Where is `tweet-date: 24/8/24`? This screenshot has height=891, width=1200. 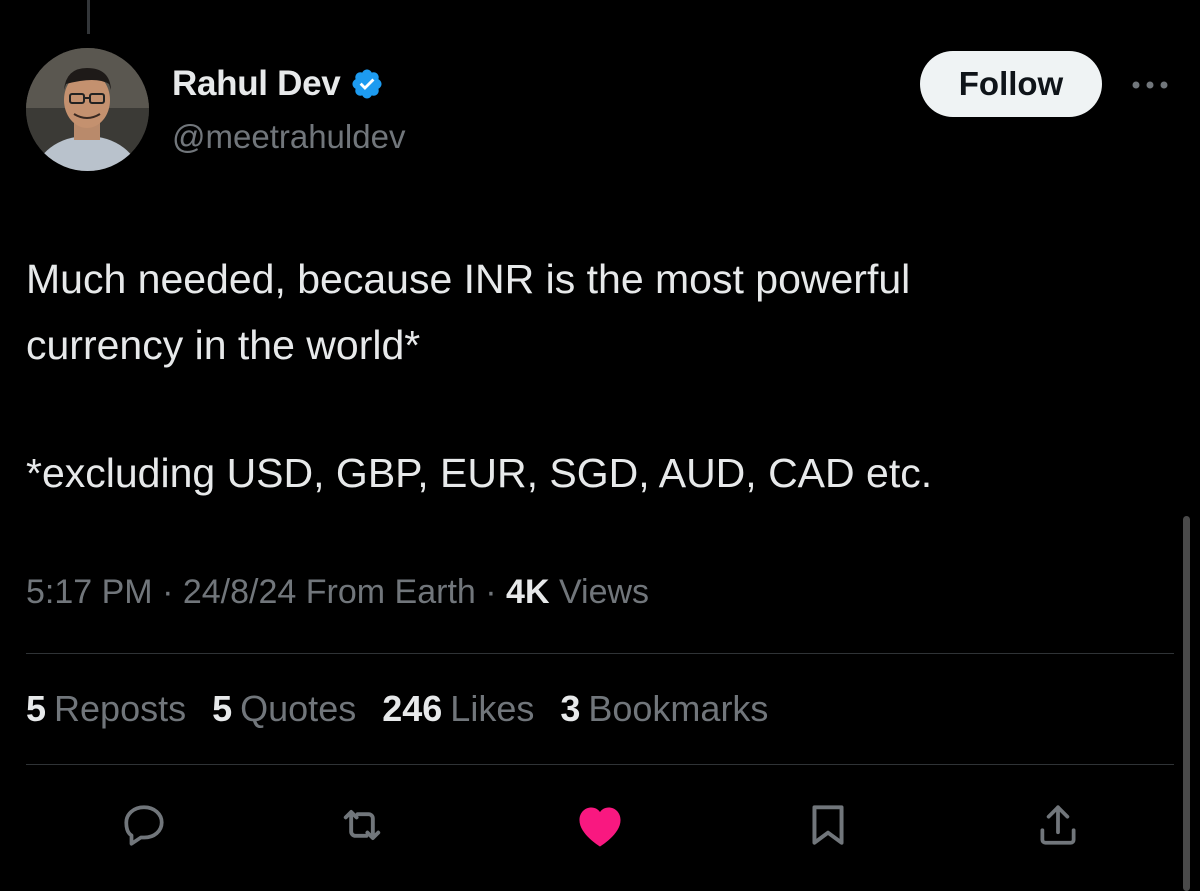 tweet-date: 24/8/24 is located at coordinates (239, 592).